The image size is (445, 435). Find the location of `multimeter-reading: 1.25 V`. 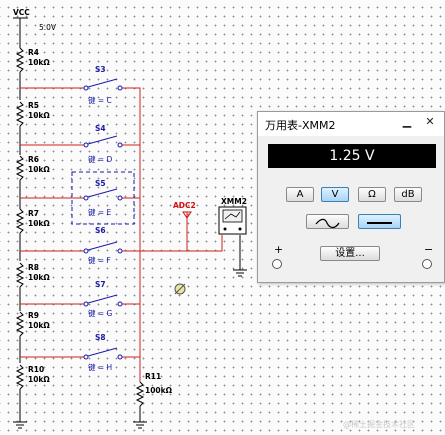

multimeter-reading: 1.25 V is located at coordinates (352, 156).